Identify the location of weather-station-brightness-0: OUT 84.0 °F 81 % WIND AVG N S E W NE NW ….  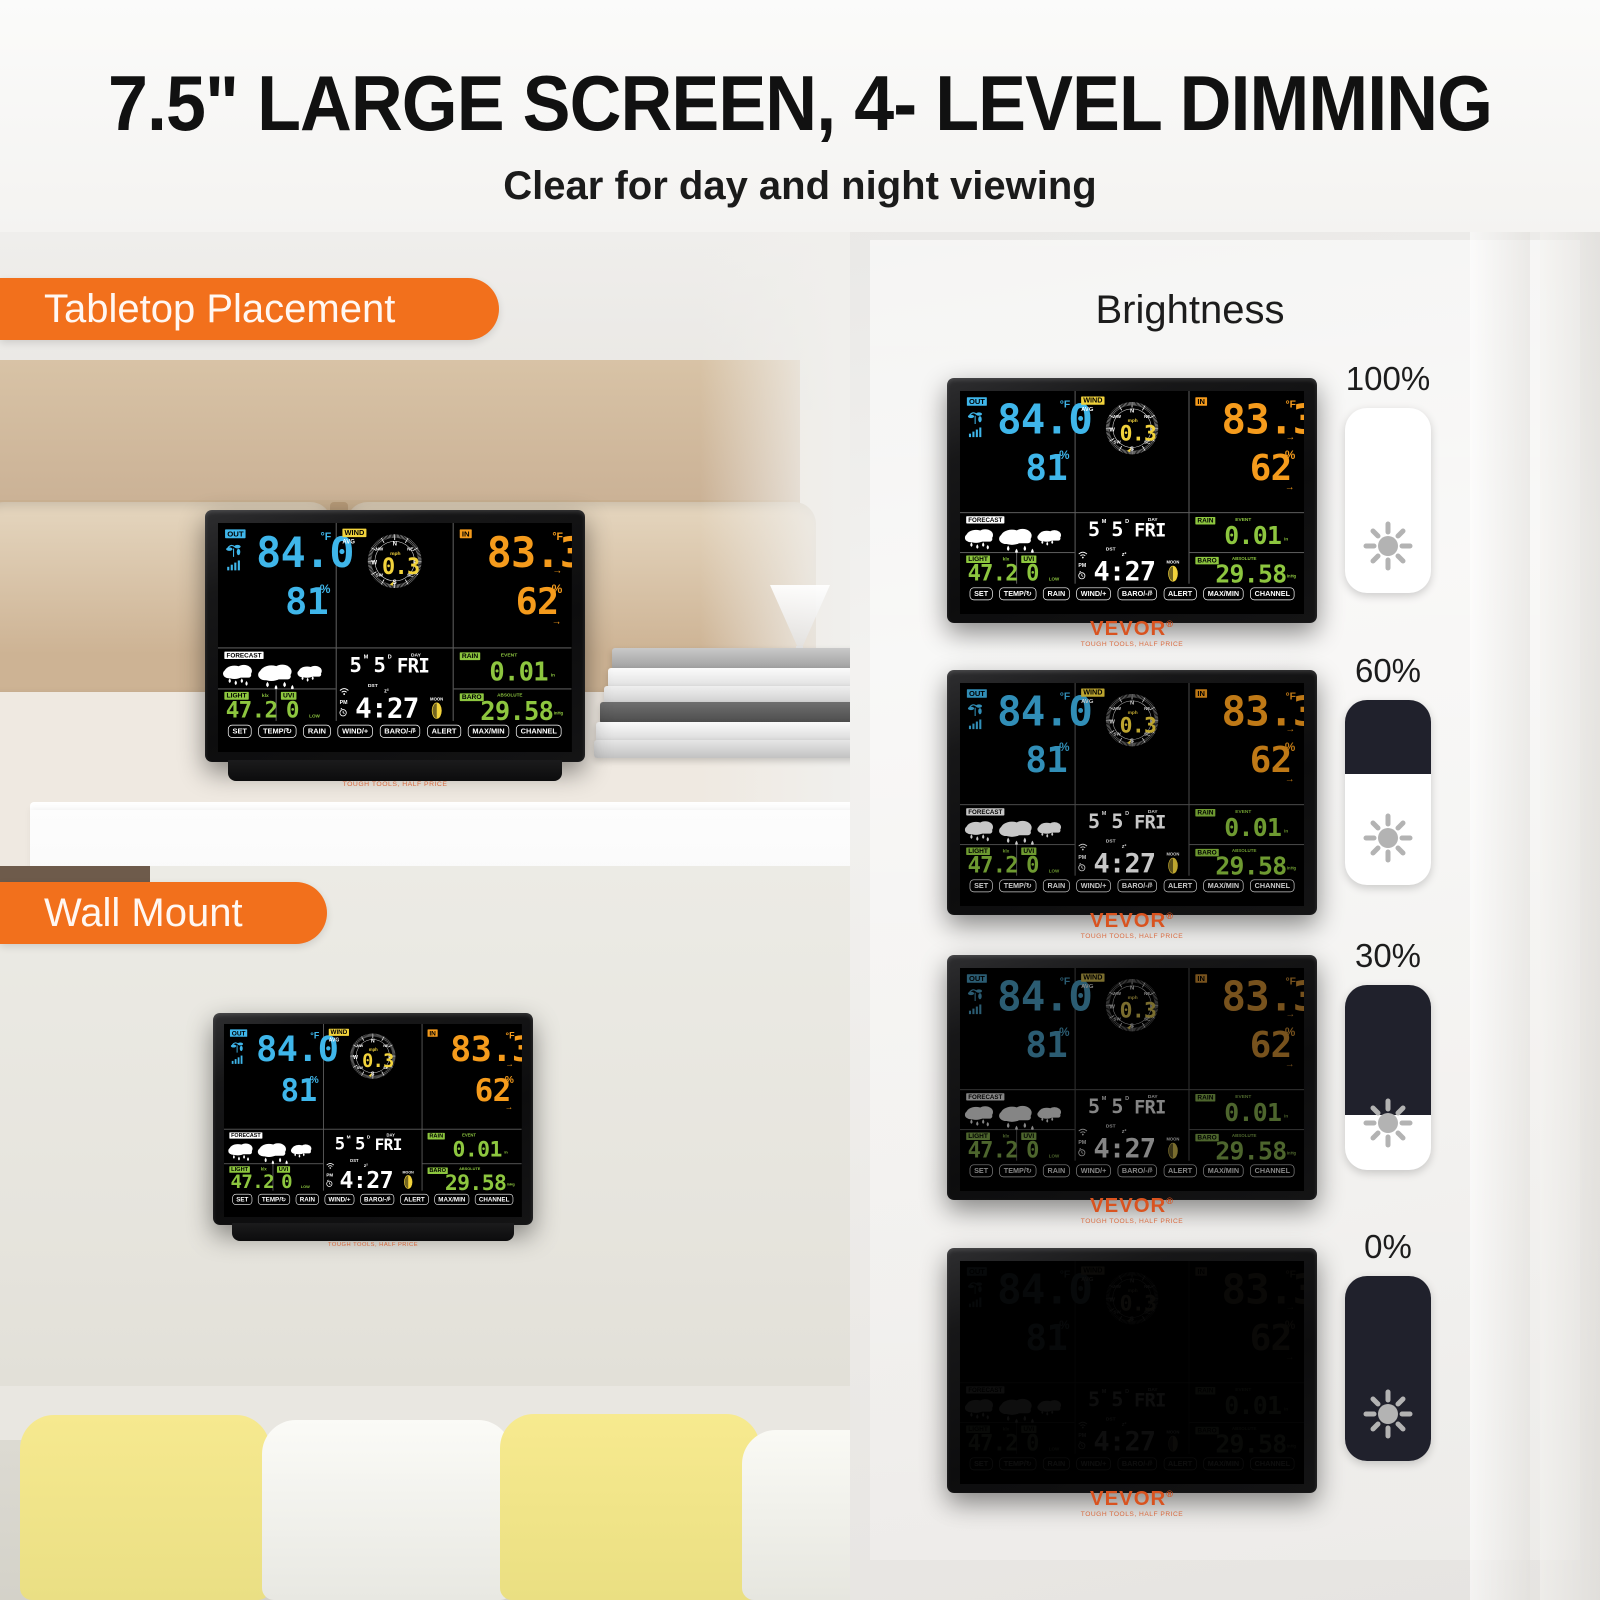
(1132, 1383).